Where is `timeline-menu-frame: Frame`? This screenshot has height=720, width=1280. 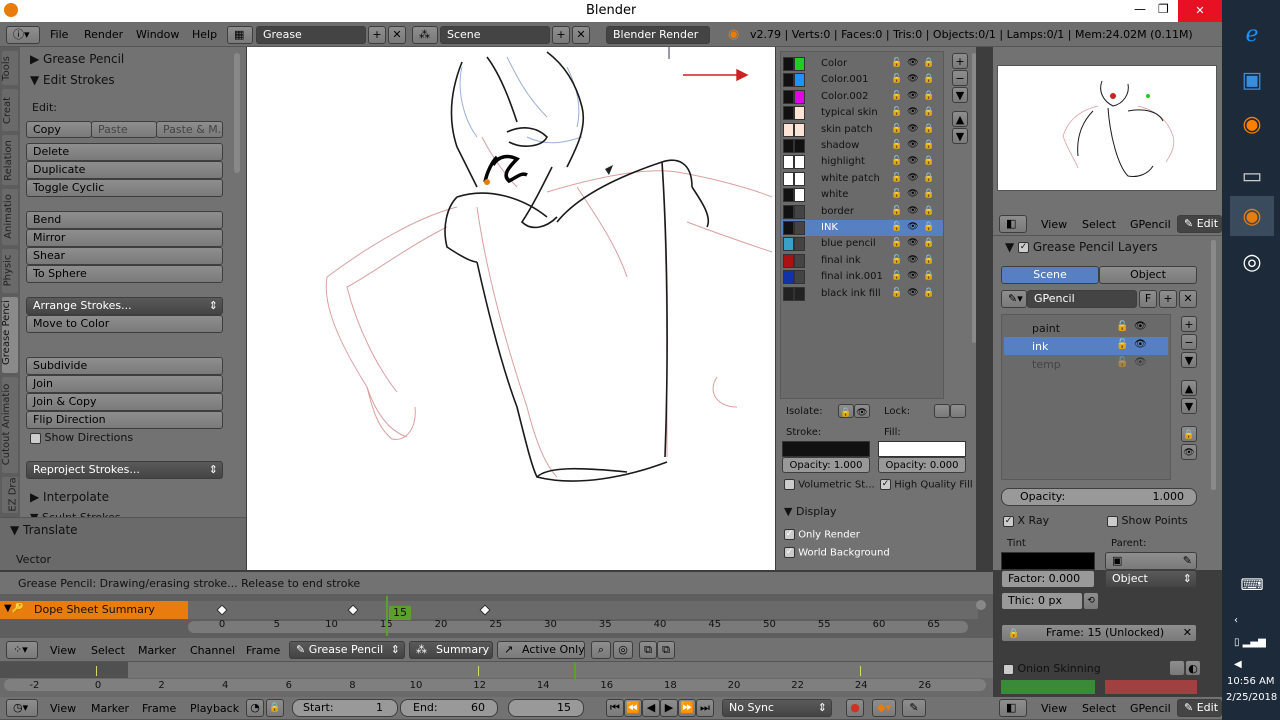
timeline-menu-frame: Frame is located at coordinates (159, 708).